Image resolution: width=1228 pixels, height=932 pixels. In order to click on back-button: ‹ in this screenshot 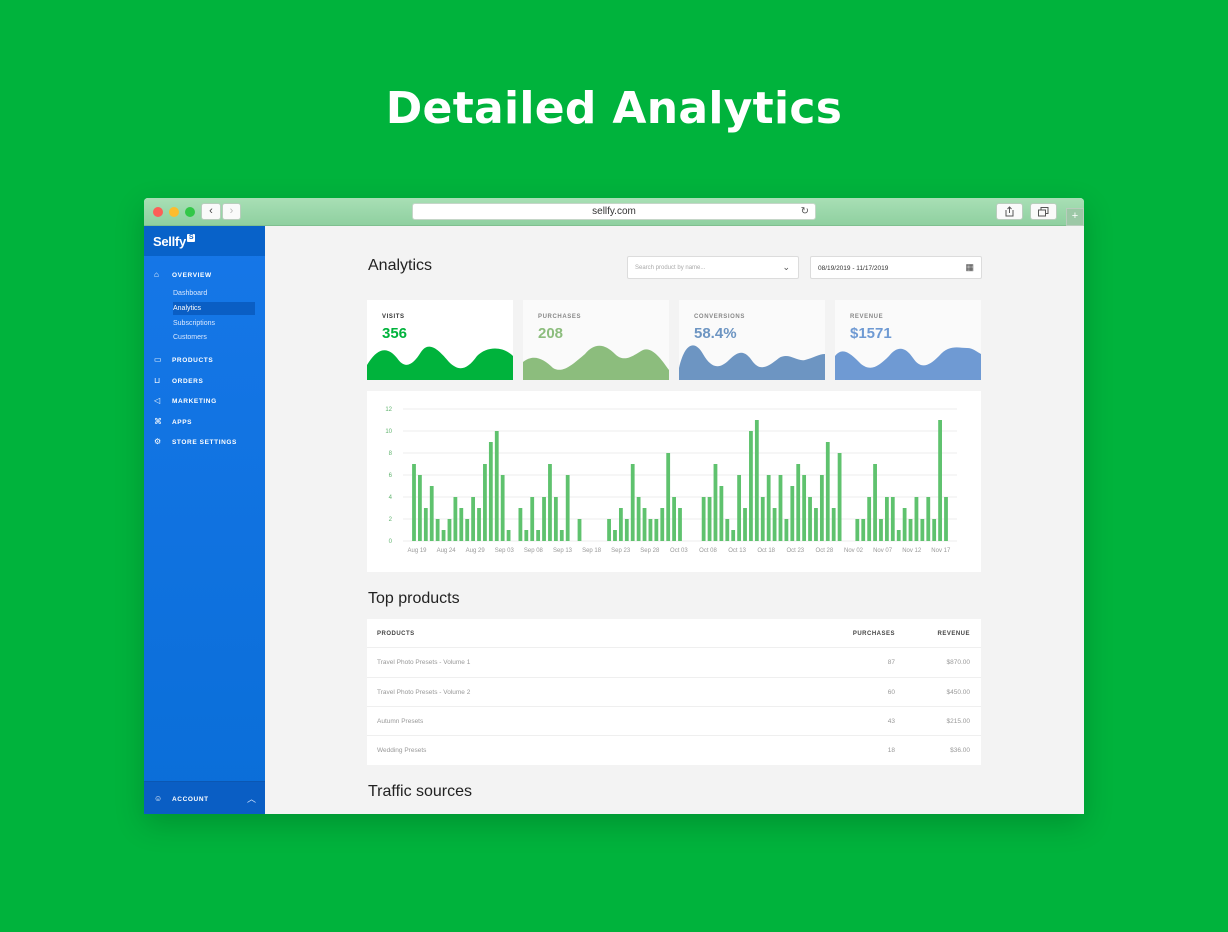, I will do `click(211, 211)`.